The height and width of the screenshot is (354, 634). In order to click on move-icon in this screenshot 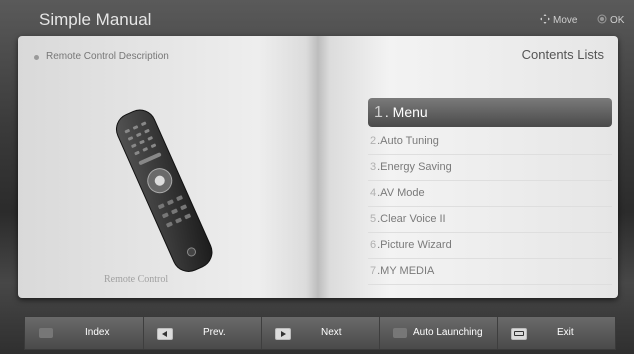, I will do `click(545, 19)`.